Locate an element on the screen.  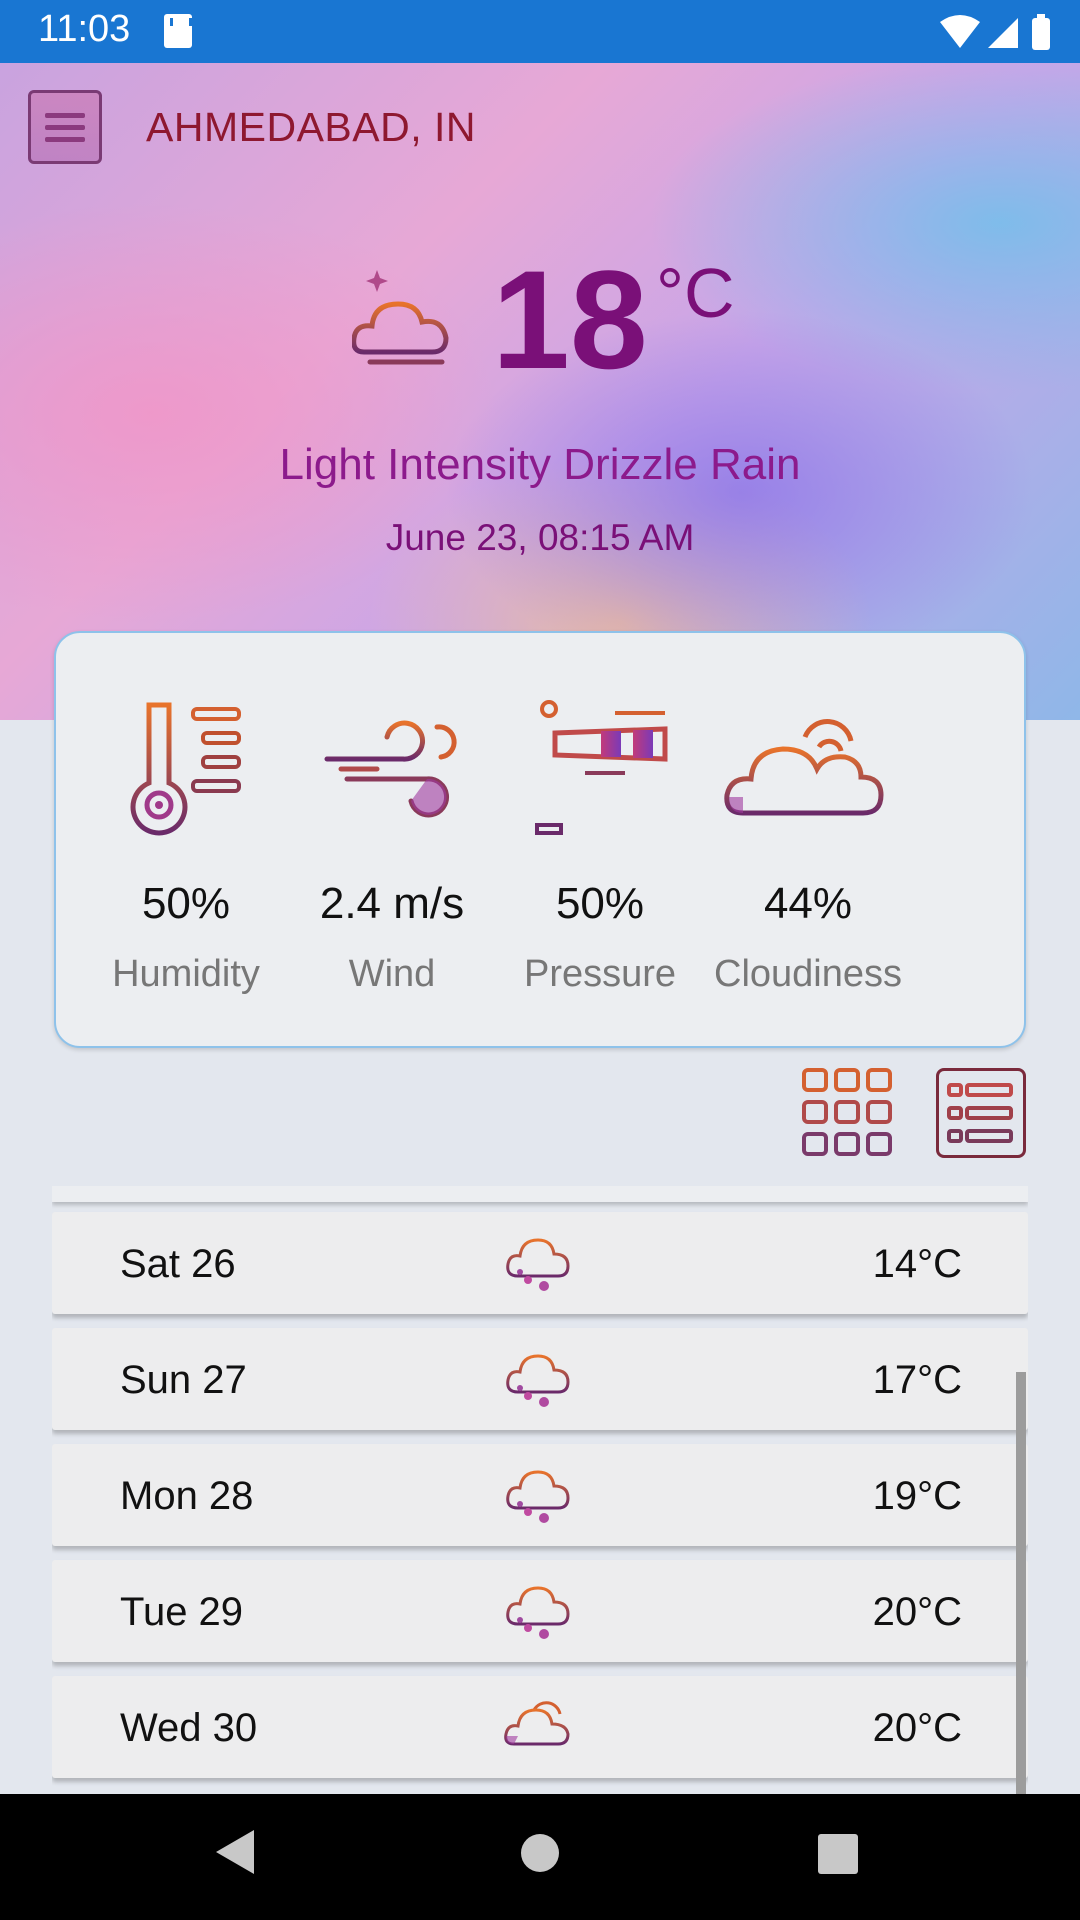
home-icon is located at coordinates (540, 1853).